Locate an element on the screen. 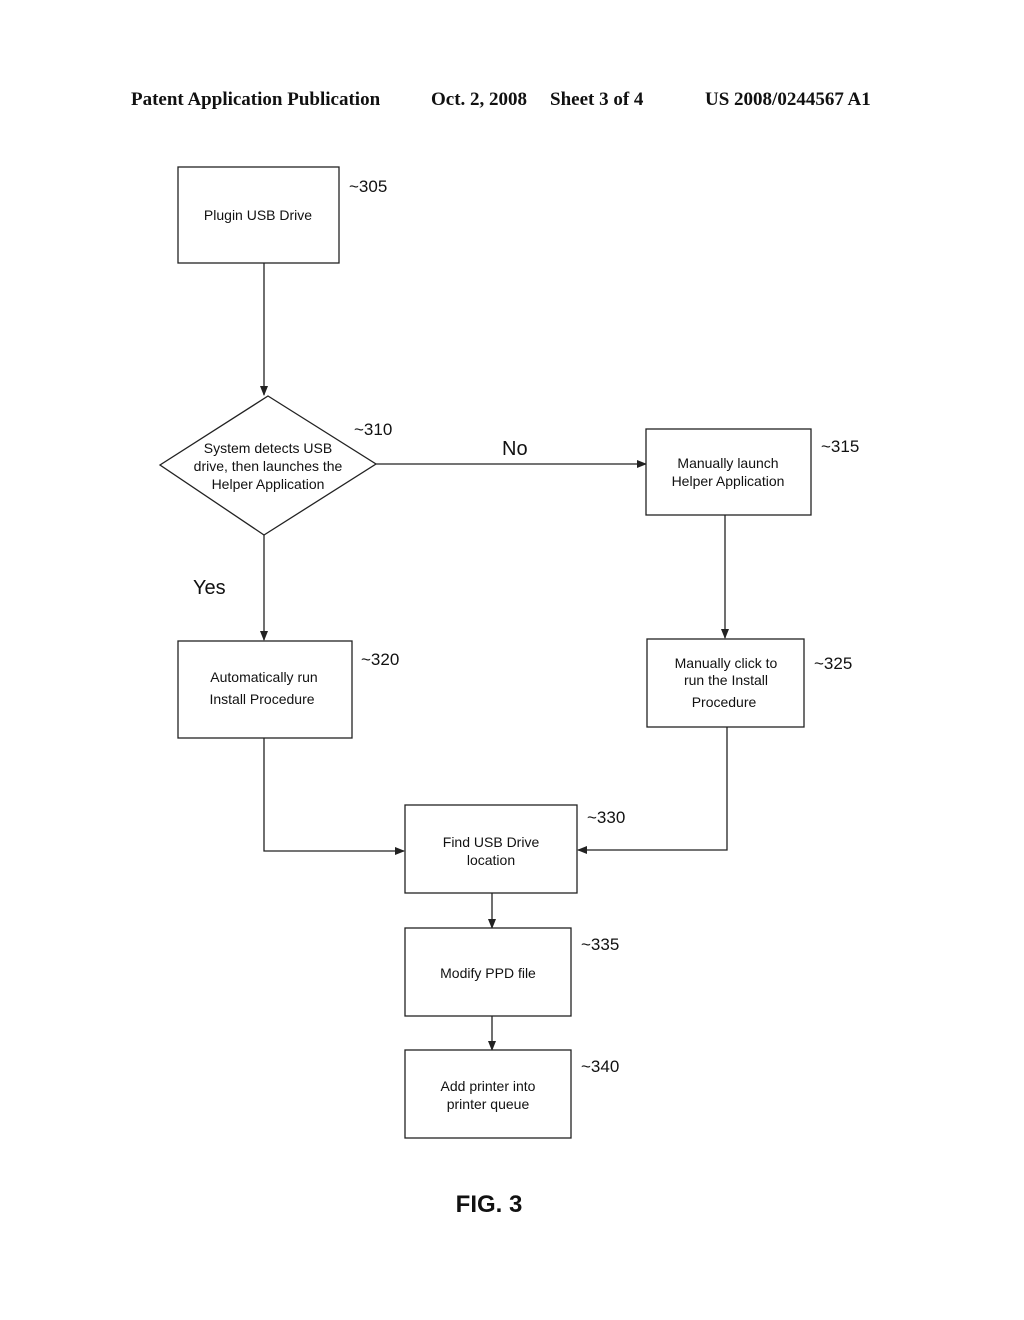  node-320-auto-install: Automatically run Install Procedure ~320 is located at coordinates (288, 689).